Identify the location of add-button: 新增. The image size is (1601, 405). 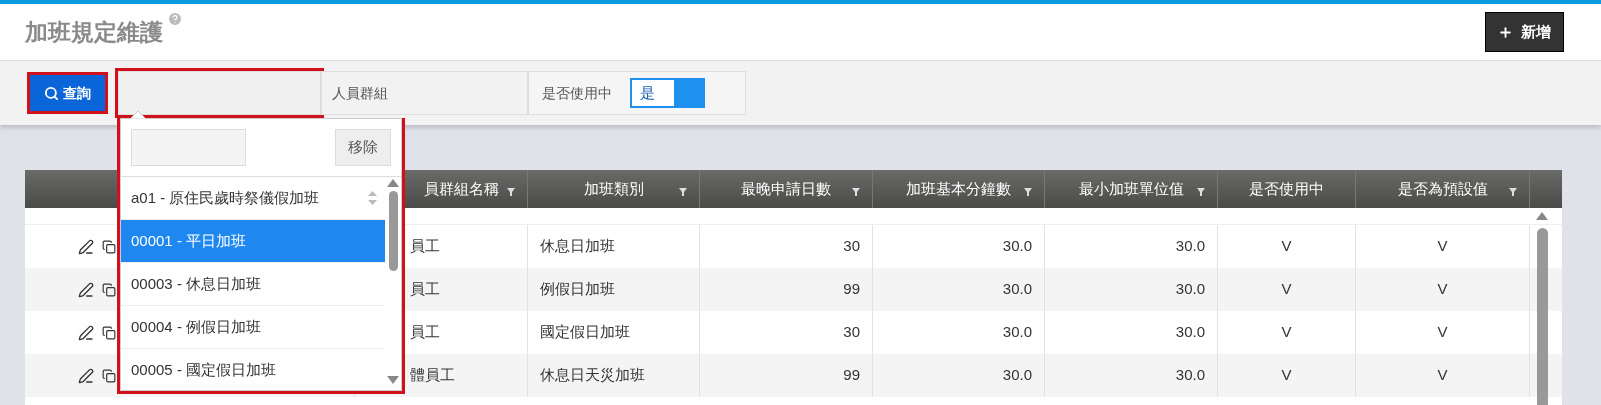
(1524, 32).